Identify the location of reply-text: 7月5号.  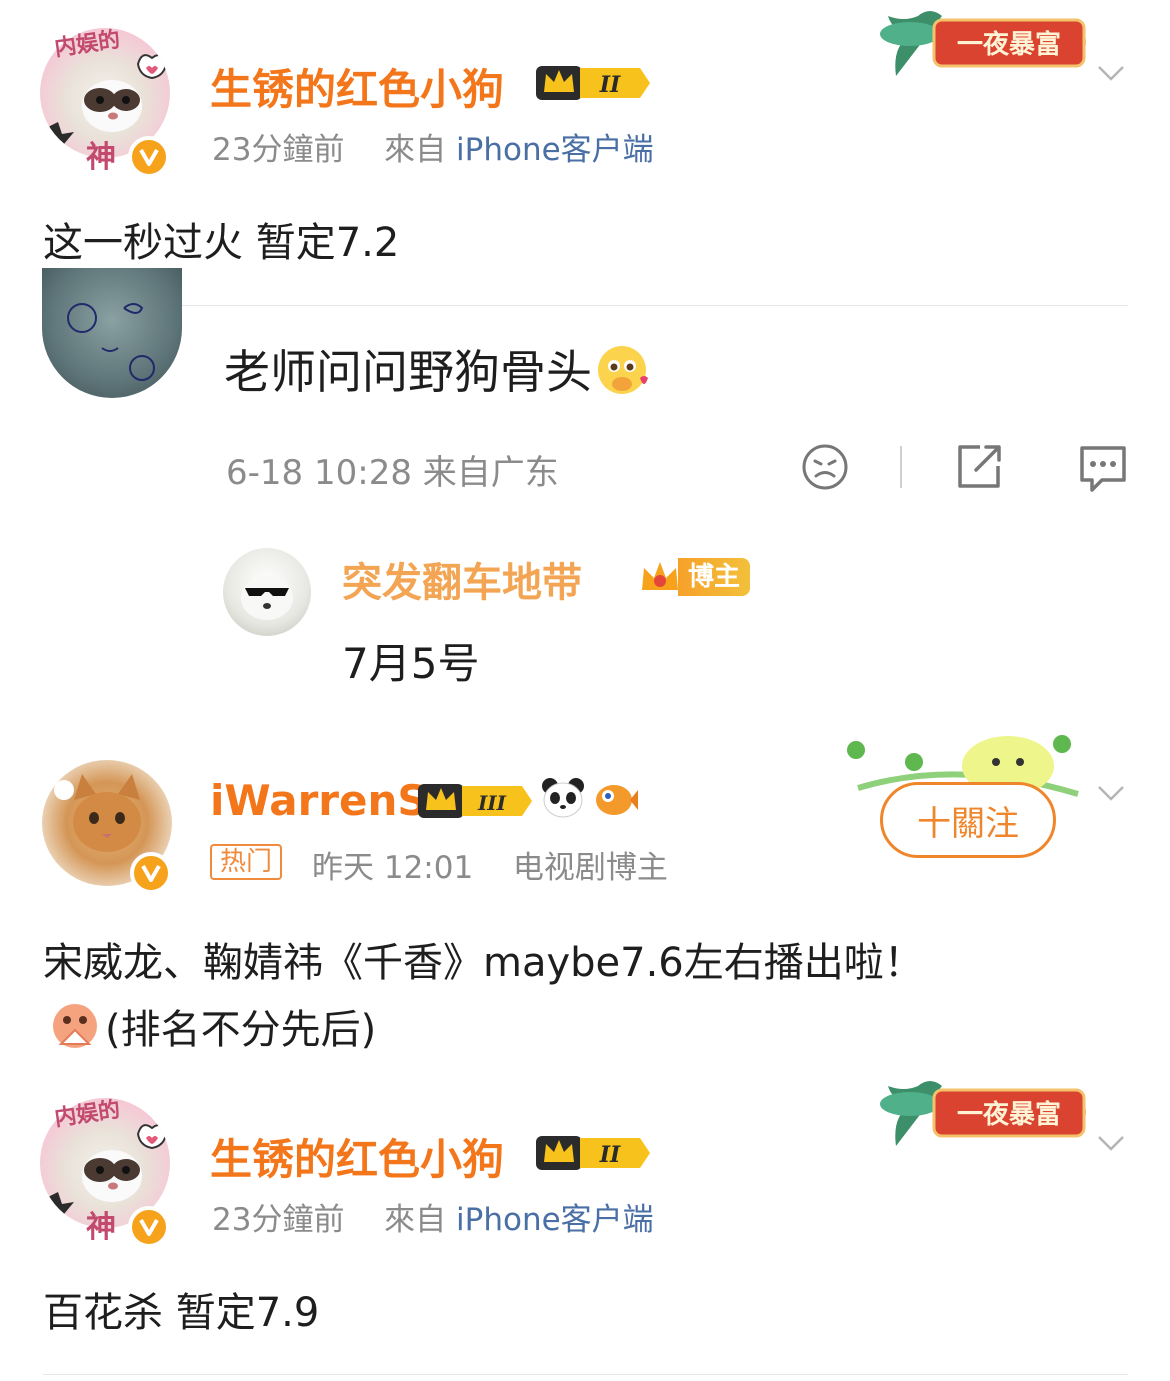
(411, 663).